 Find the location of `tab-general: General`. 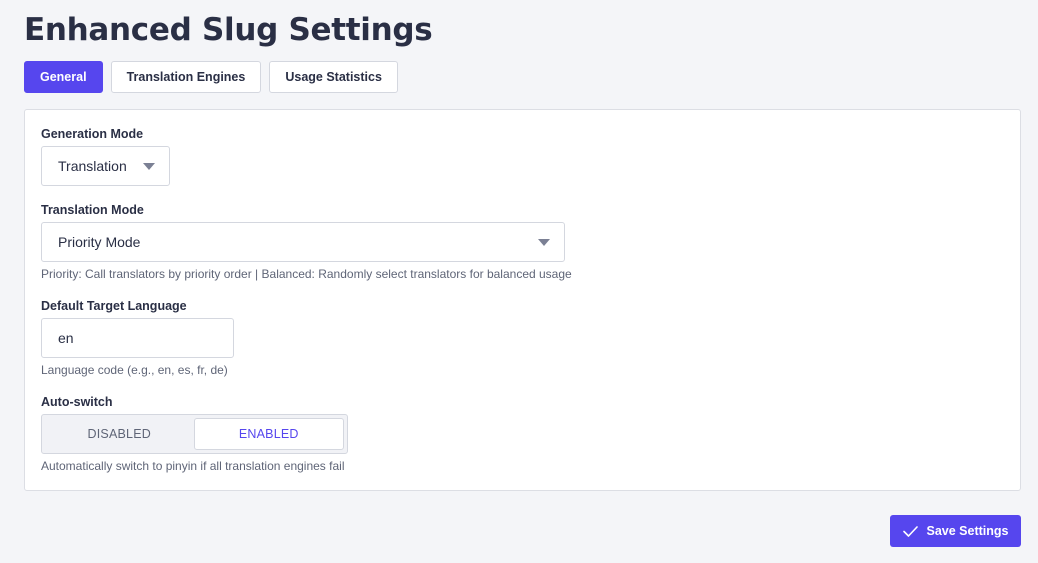

tab-general: General is located at coordinates (63, 77).